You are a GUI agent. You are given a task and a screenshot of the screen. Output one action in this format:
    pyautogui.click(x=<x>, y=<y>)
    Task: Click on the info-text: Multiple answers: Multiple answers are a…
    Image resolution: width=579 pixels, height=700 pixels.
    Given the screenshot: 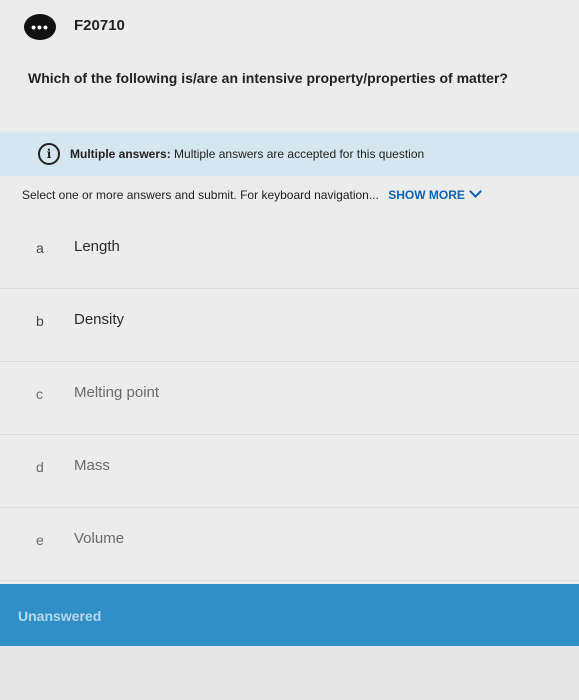 What is the action you would take?
    pyautogui.click(x=247, y=154)
    